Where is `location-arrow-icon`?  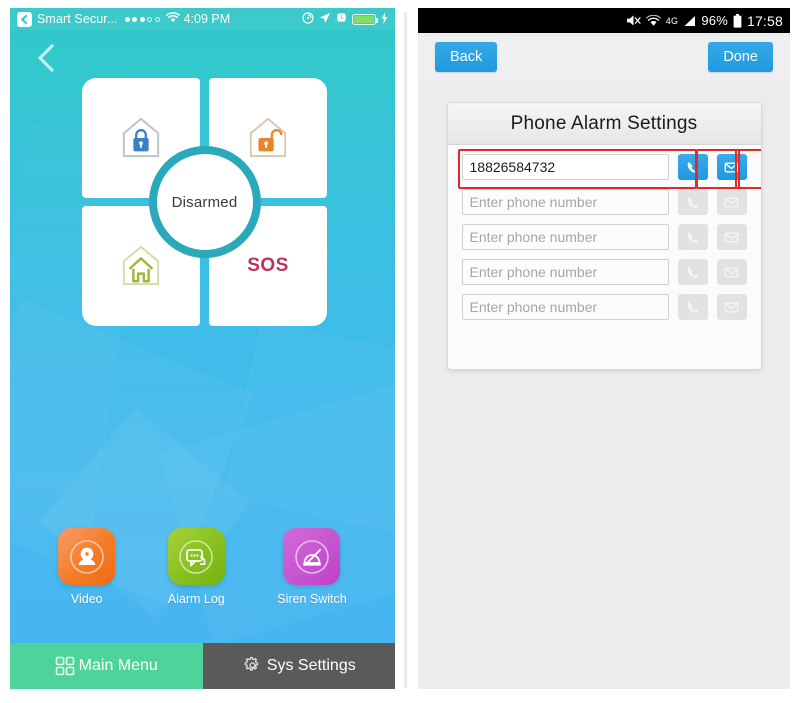 location-arrow-icon is located at coordinates (325, 19).